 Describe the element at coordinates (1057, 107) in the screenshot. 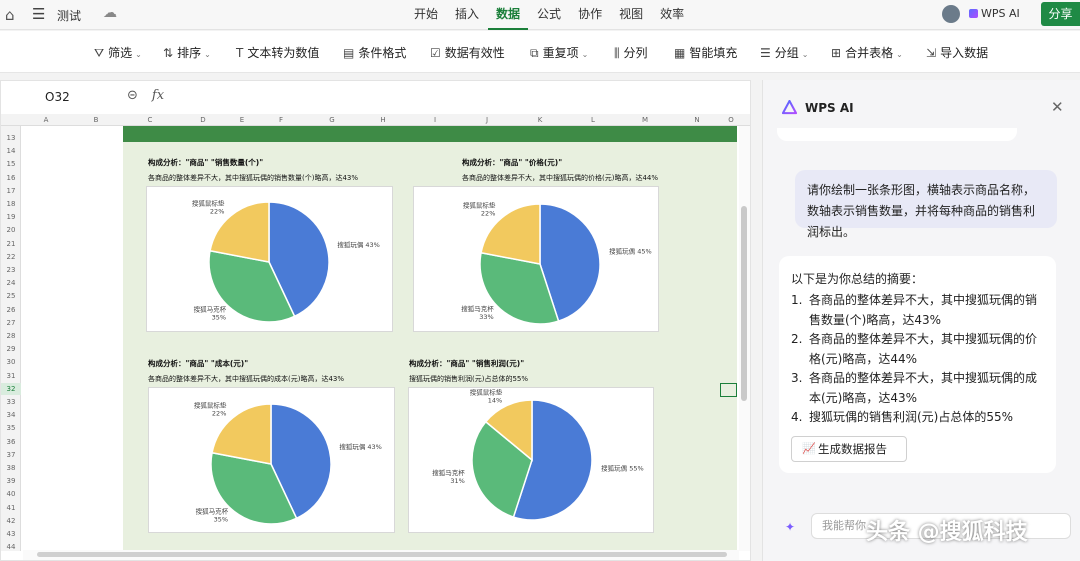

I see `close-icon: ✕` at that location.